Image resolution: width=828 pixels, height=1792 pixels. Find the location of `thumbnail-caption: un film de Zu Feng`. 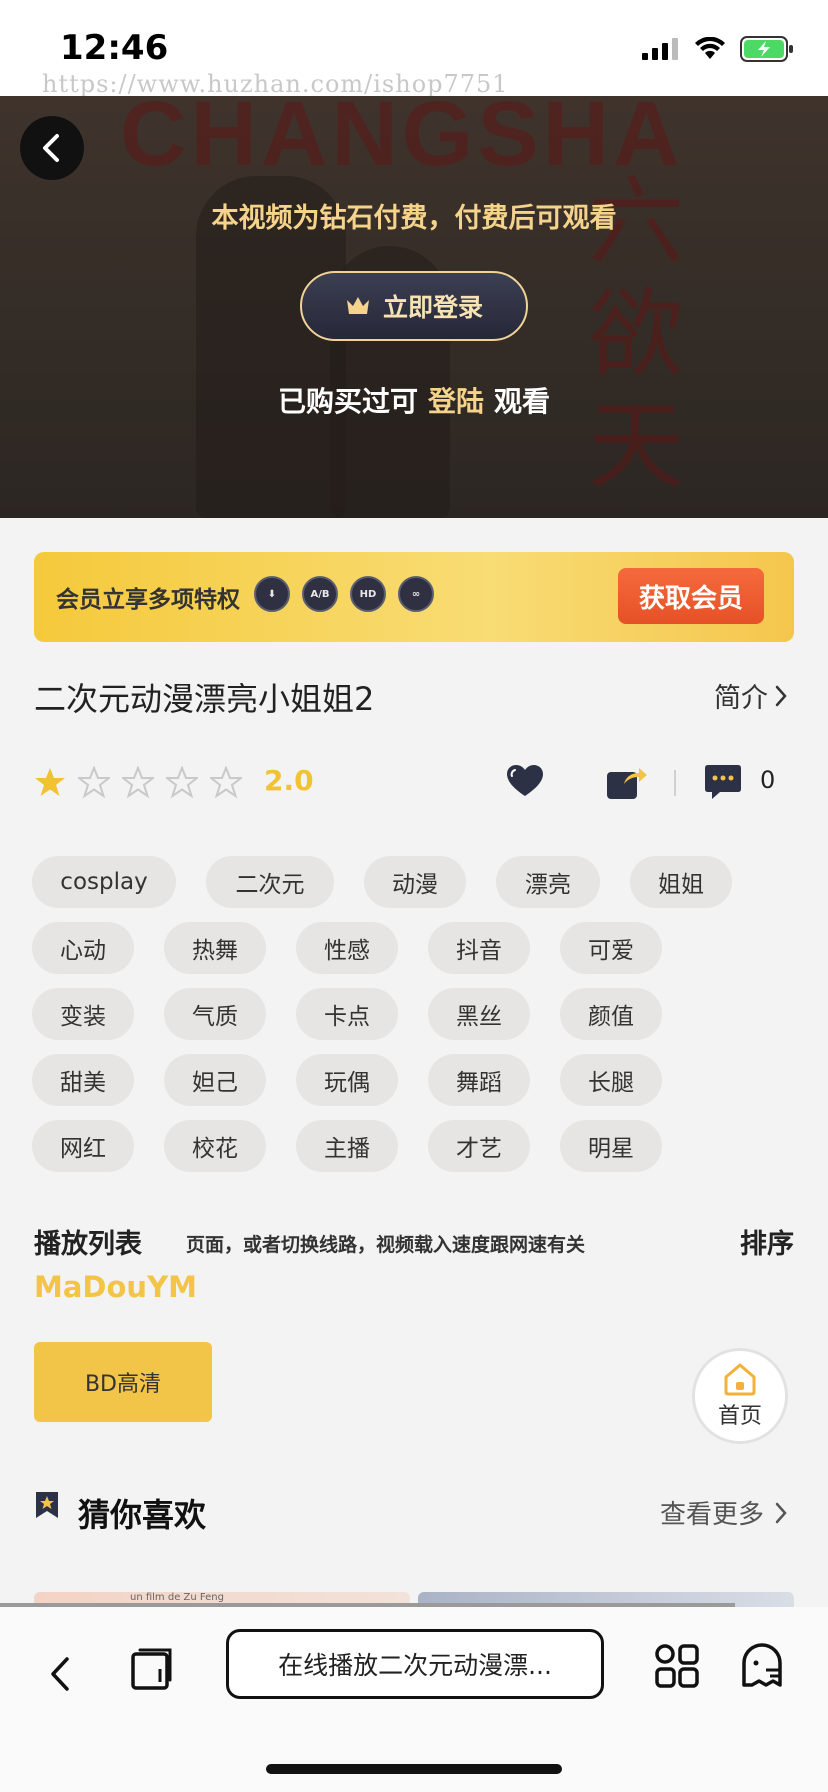

thumbnail-caption: un film de Zu Feng is located at coordinates (177, 1597).